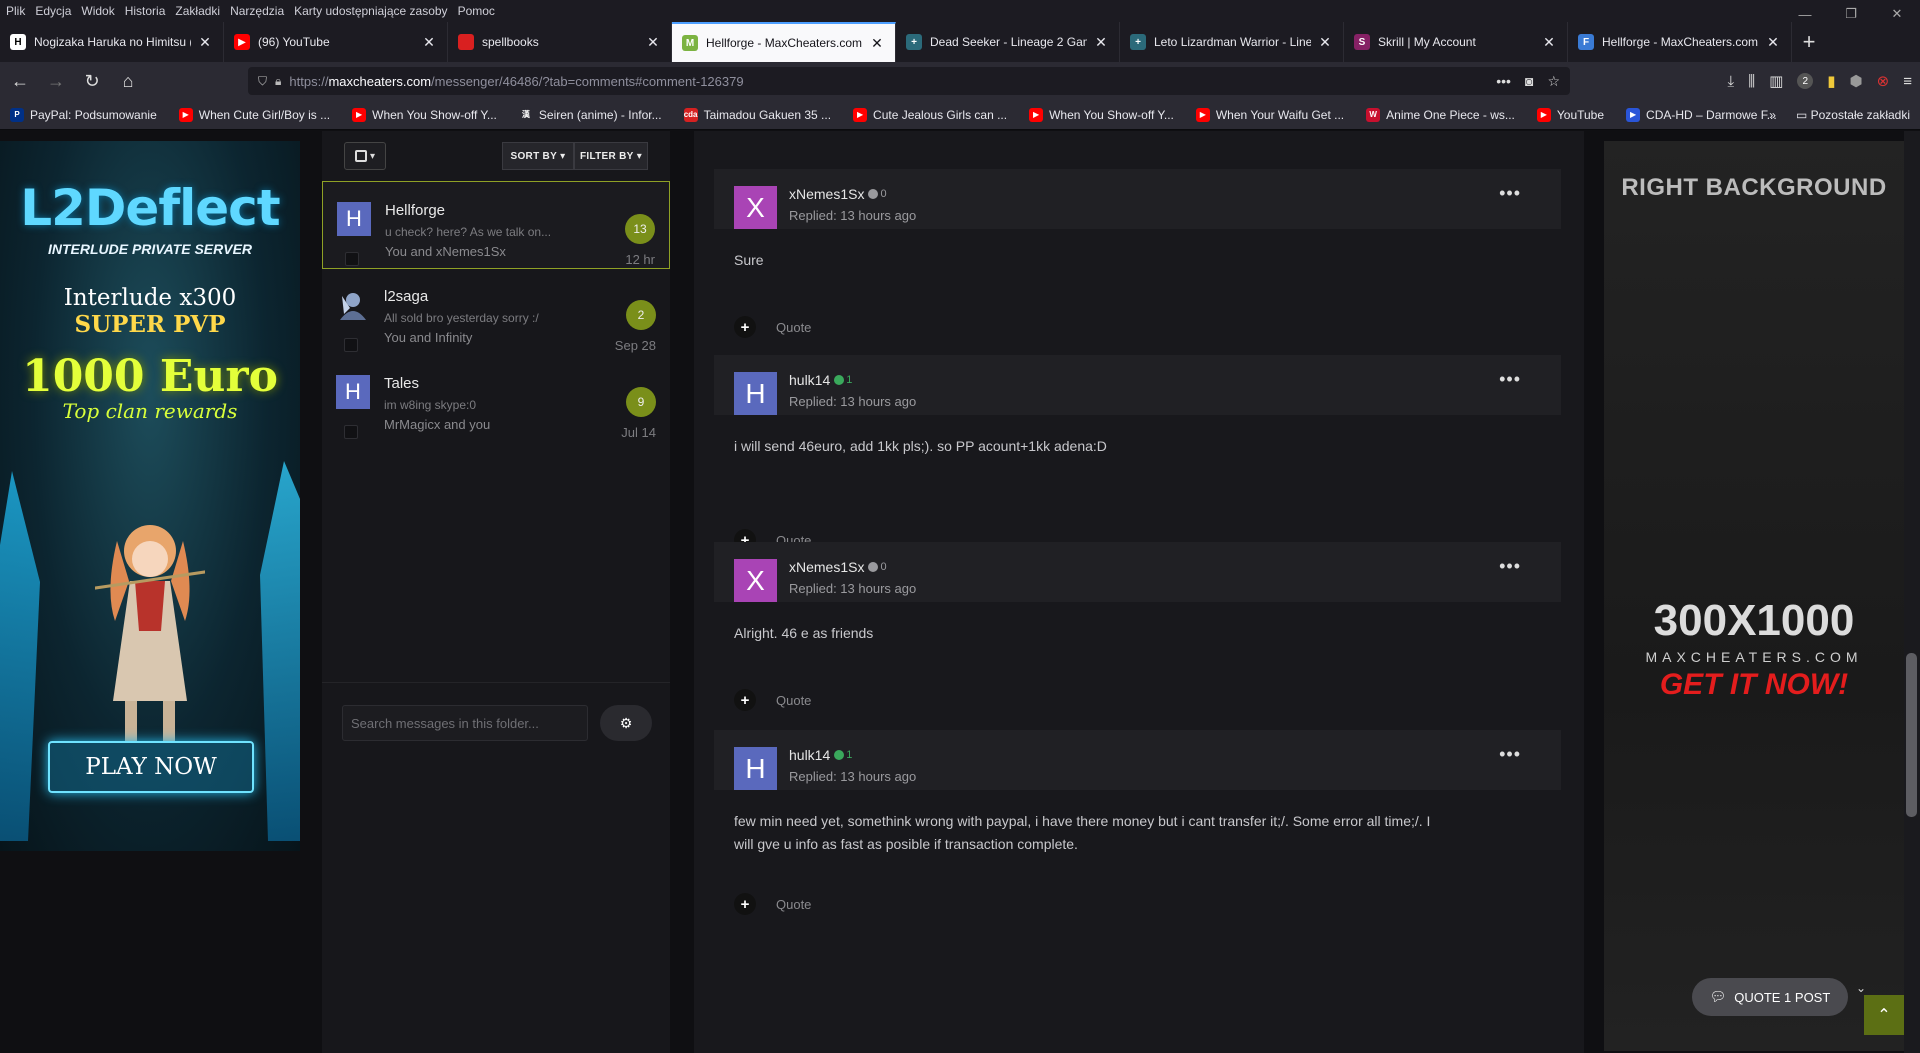 This screenshot has width=1920, height=1053. What do you see at coordinates (784, 42) in the screenshot?
I see `browser-tab: M Hellforge - MaxCheaters.com | ✕` at bounding box center [784, 42].